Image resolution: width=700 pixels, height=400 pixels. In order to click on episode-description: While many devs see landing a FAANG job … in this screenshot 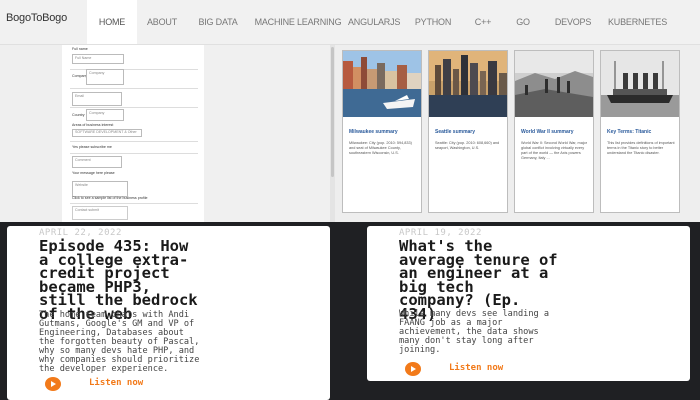, I will do `click(474, 332)`.